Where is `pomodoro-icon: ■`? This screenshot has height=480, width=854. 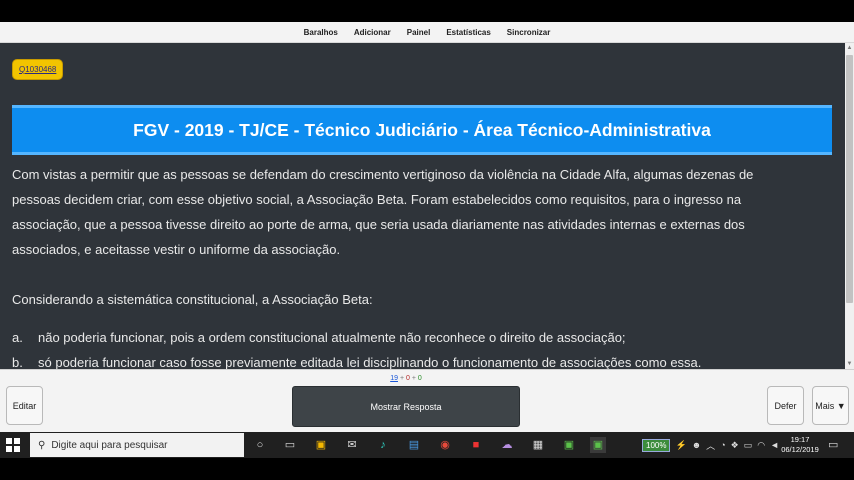 pomodoro-icon: ■ is located at coordinates (476, 445).